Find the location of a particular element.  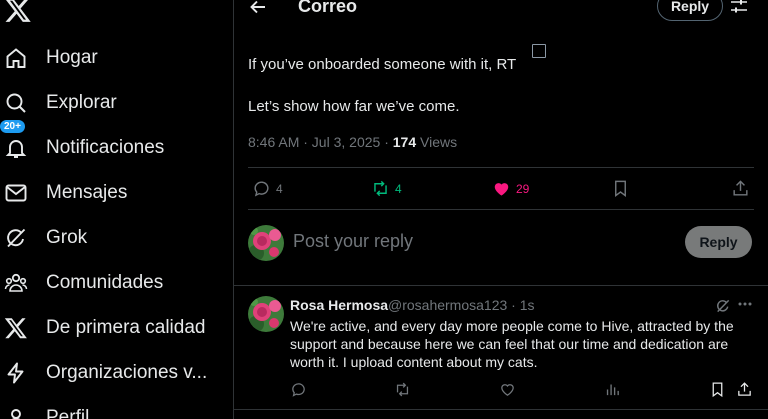

reply-author-avatar is located at coordinates (266, 314).